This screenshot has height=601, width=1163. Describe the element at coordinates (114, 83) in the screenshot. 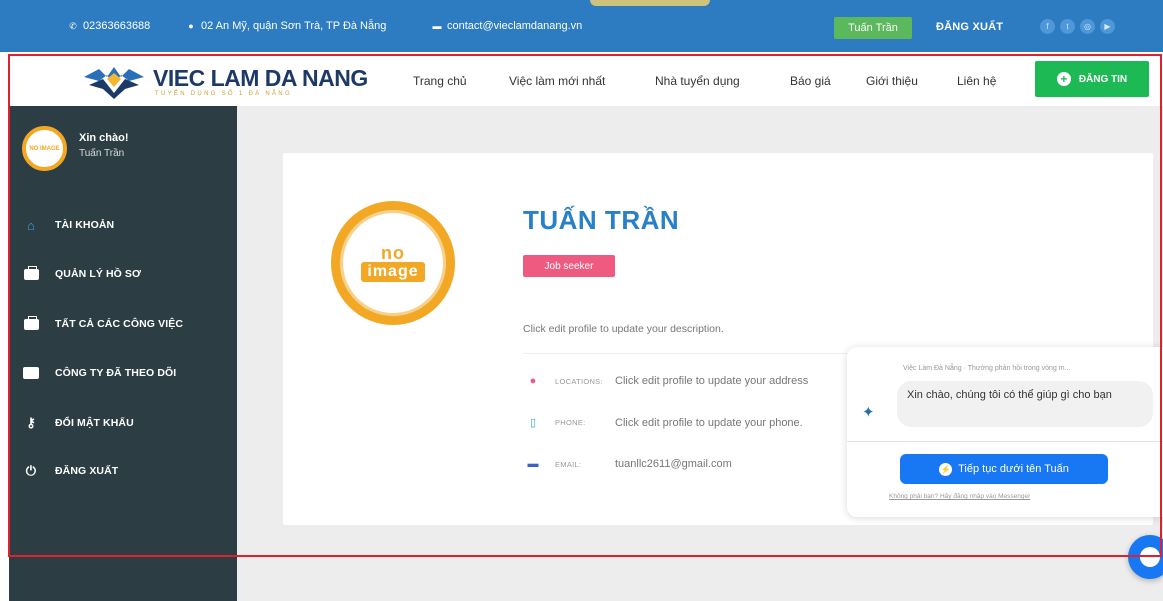

I see `logo-mark-icon` at that location.